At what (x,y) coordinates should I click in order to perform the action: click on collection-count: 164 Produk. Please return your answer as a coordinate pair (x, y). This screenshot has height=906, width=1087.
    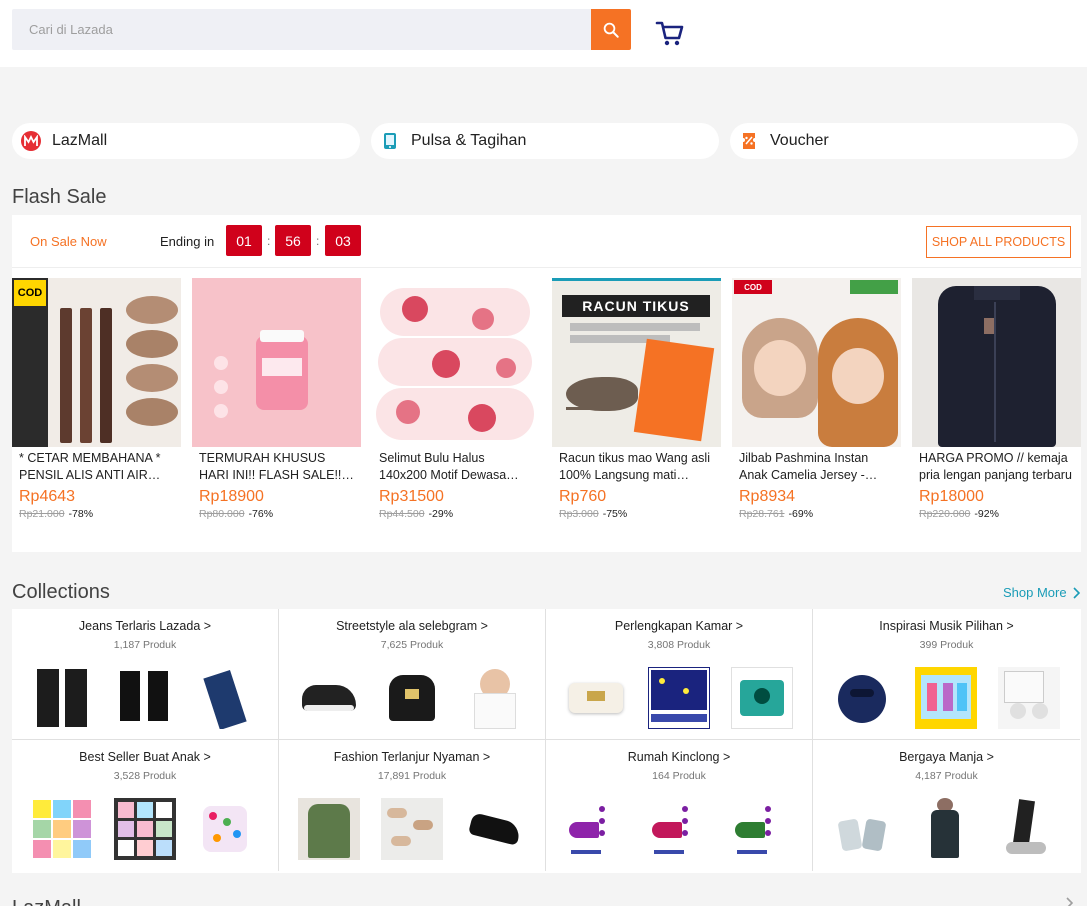
    Looking at the image, I should click on (679, 776).